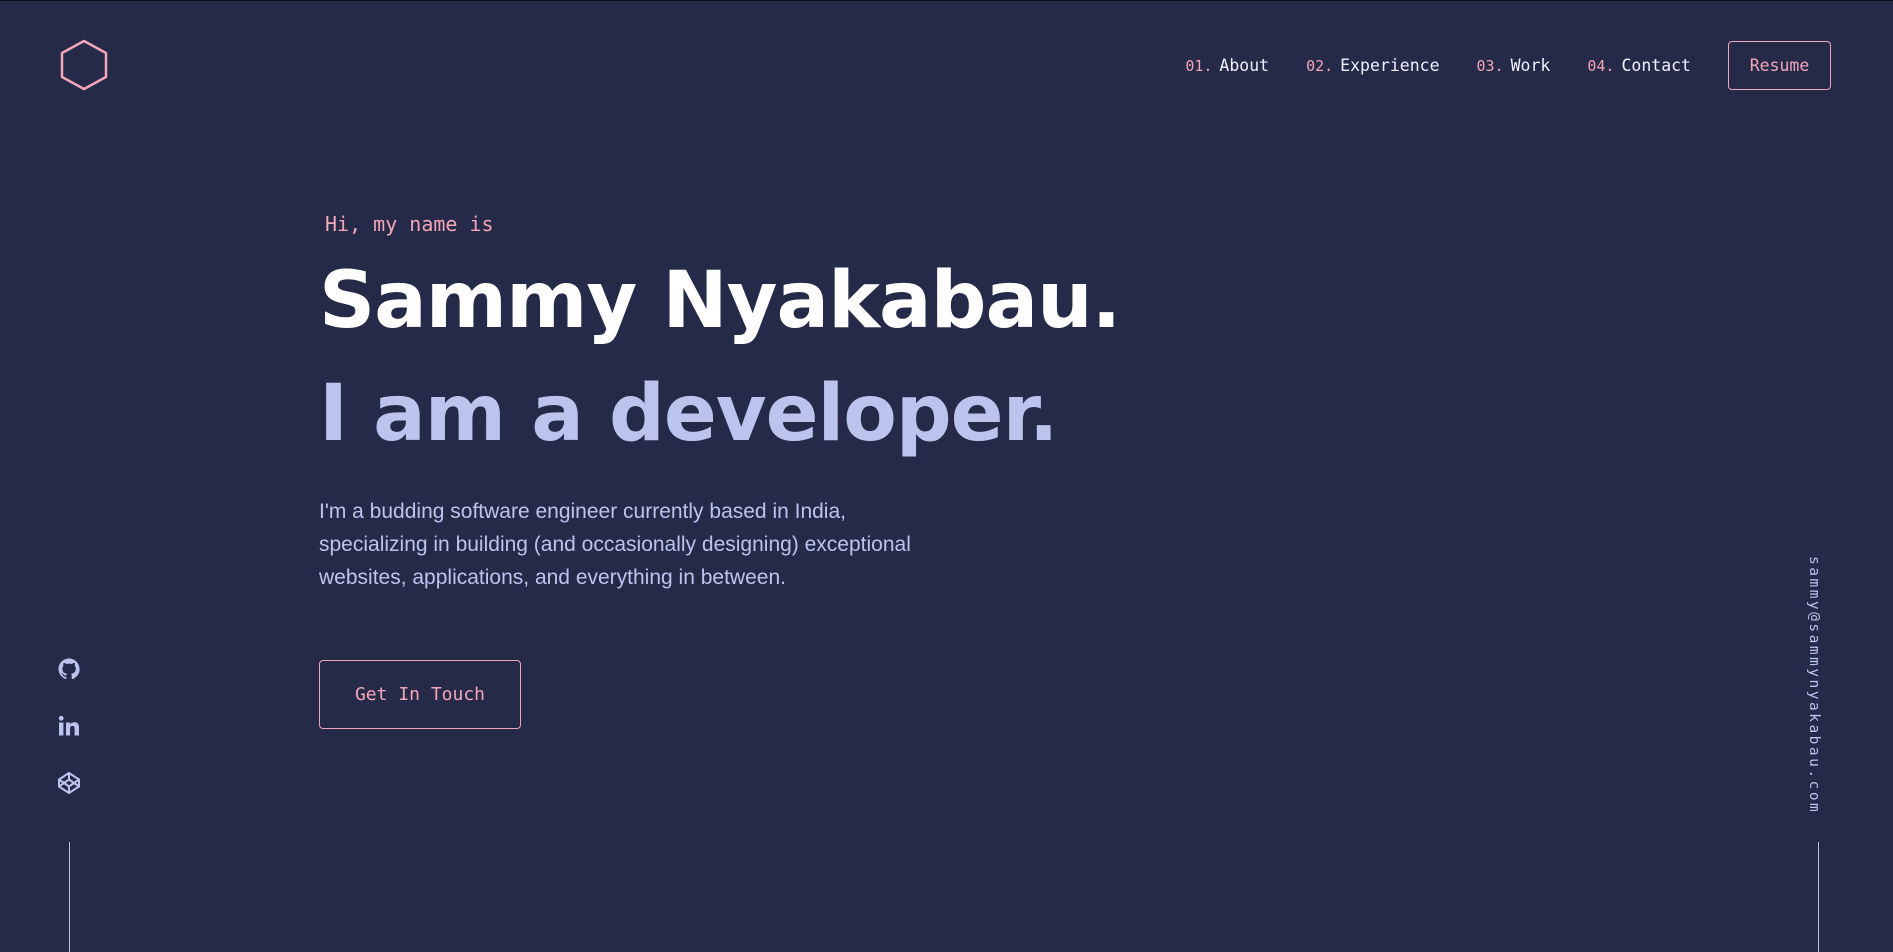 The width and height of the screenshot is (1893, 952). Describe the element at coordinates (69, 897) in the screenshot. I see `left-rail-line` at that location.